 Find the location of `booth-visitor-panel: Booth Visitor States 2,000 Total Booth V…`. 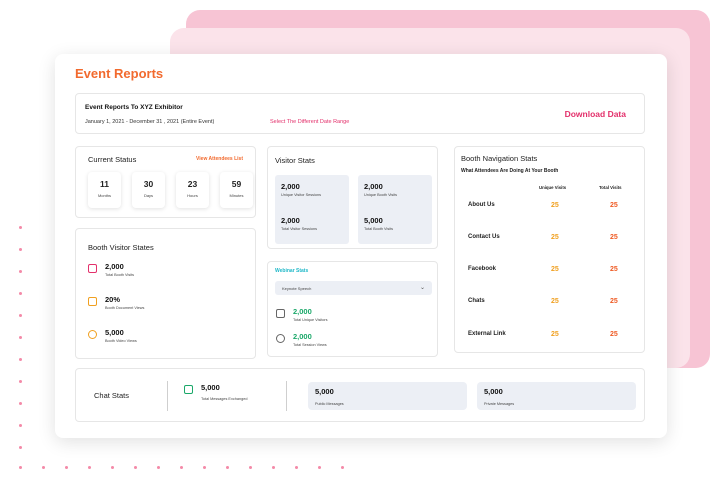

booth-visitor-panel: Booth Visitor States 2,000 Total Booth V… is located at coordinates (165, 293).